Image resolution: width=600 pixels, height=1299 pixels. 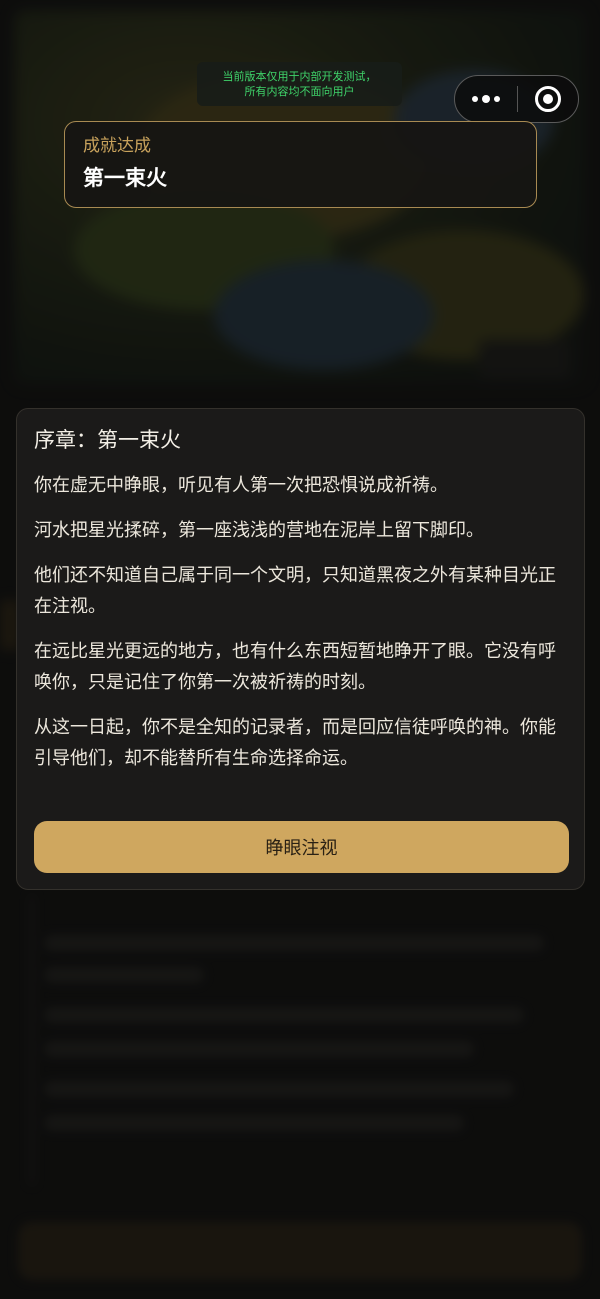 I want to click on capsule-close-button, so click(x=548, y=99).